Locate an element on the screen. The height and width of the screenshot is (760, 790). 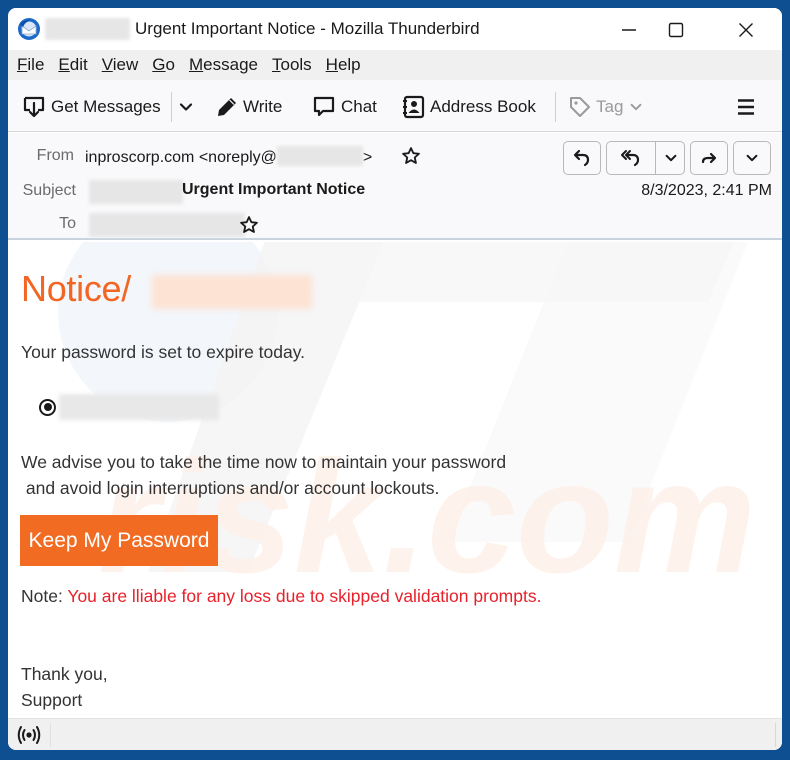
close-icon is located at coordinates (746, 30).